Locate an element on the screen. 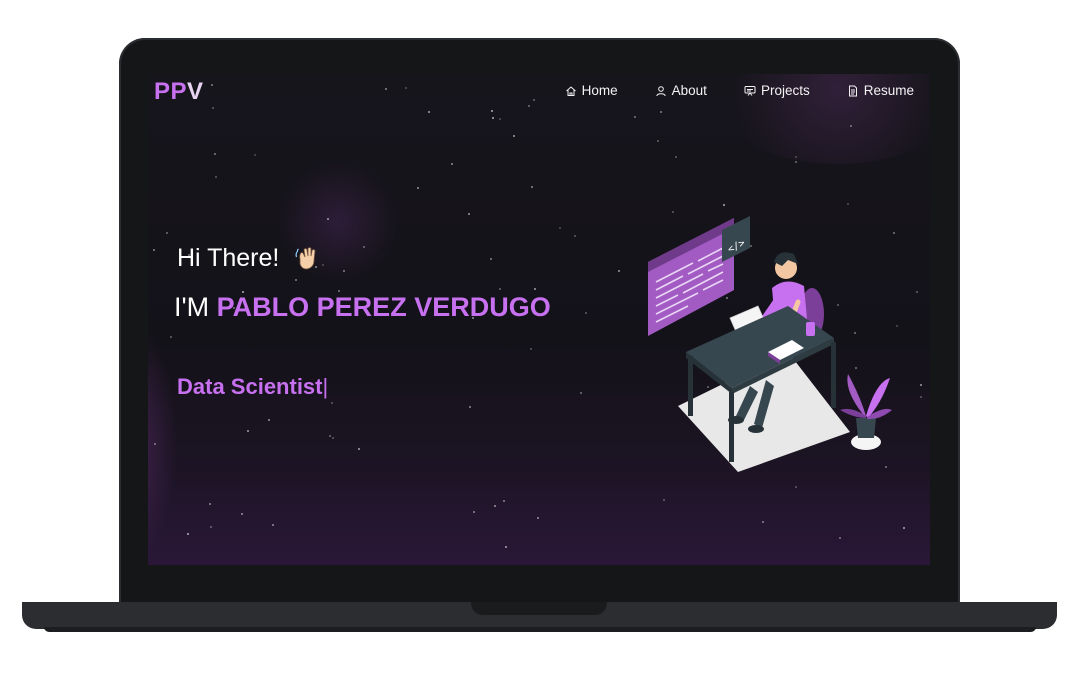 This screenshot has width=1080, height=686. intro-prefix: I'M is located at coordinates (192, 307).